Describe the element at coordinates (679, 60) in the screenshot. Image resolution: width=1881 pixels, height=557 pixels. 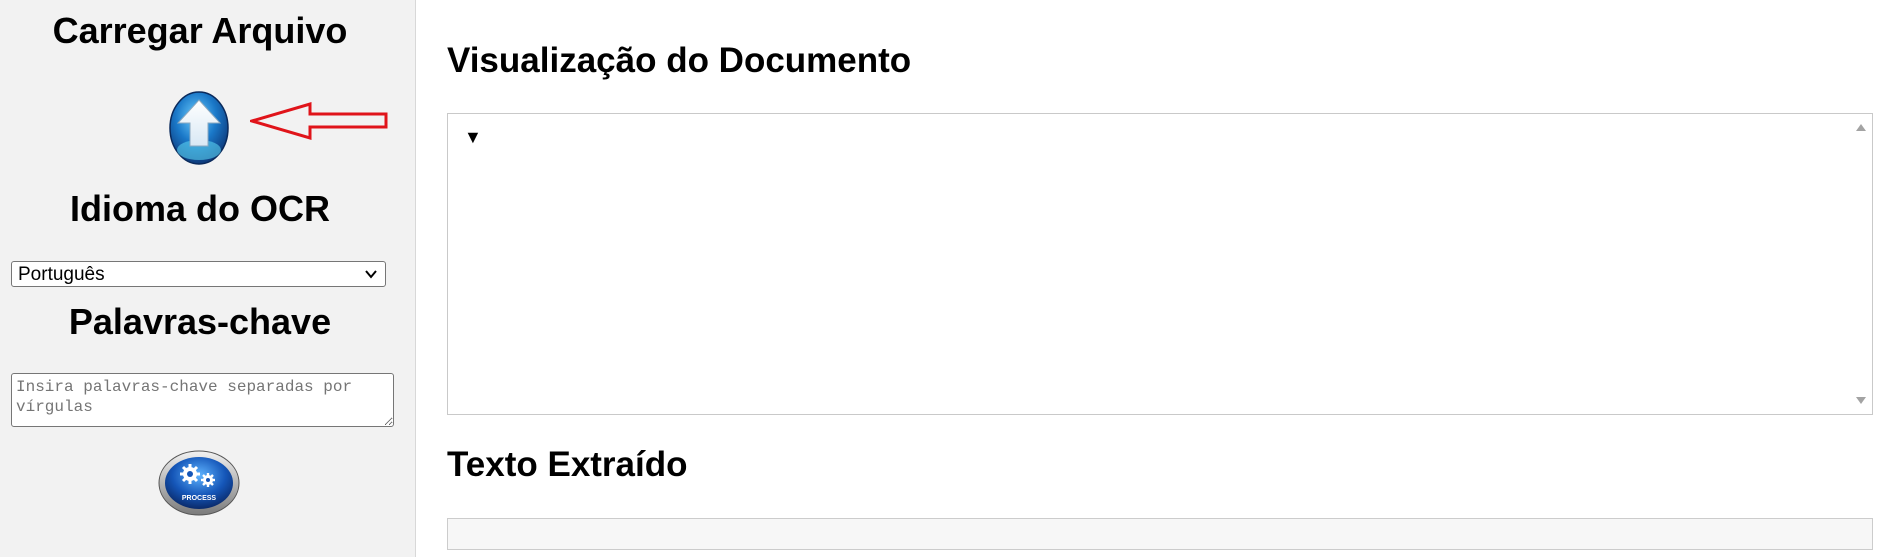
I see `document-preview-heading: Visualização do Documento` at that location.